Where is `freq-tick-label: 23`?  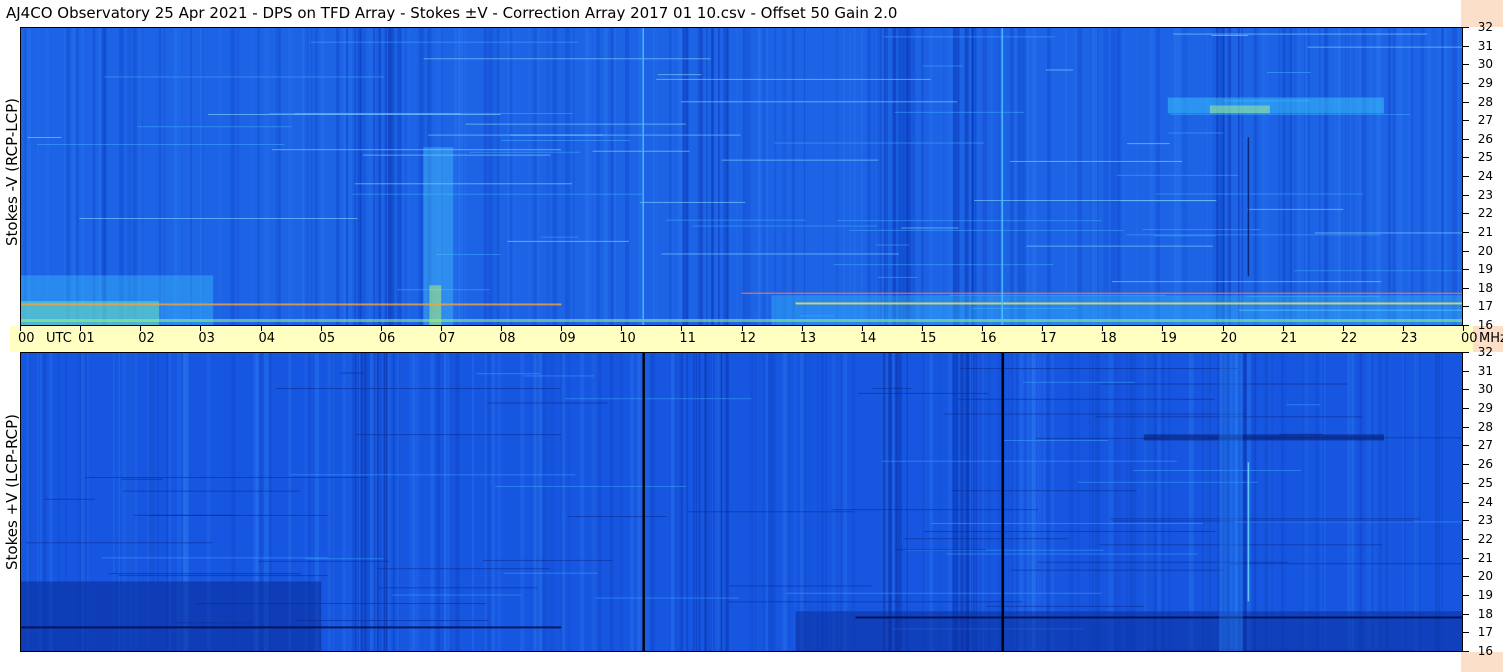
freq-tick-label: 23 is located at coordinates (1485, 520).